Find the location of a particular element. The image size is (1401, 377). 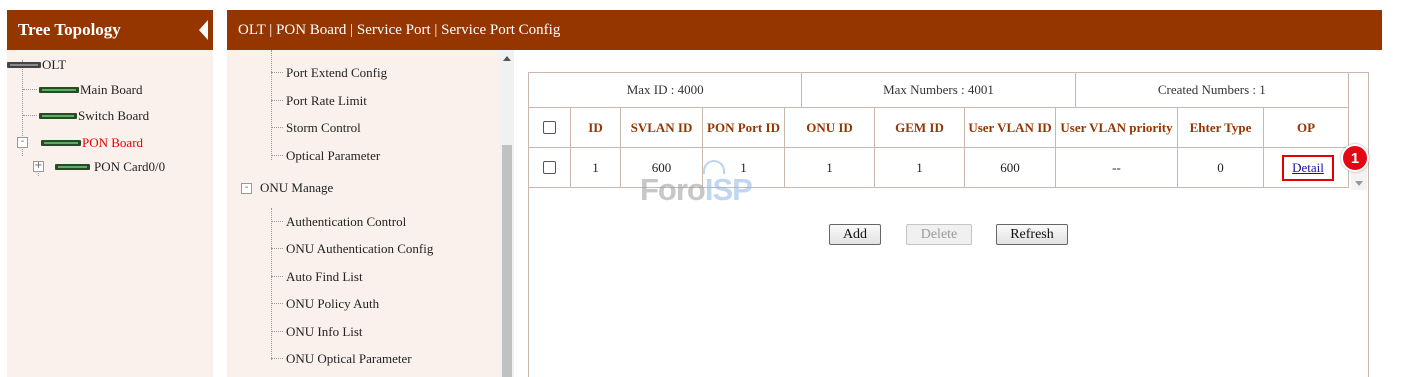

detail-link: Detail is located at coordinates (1308, 167).